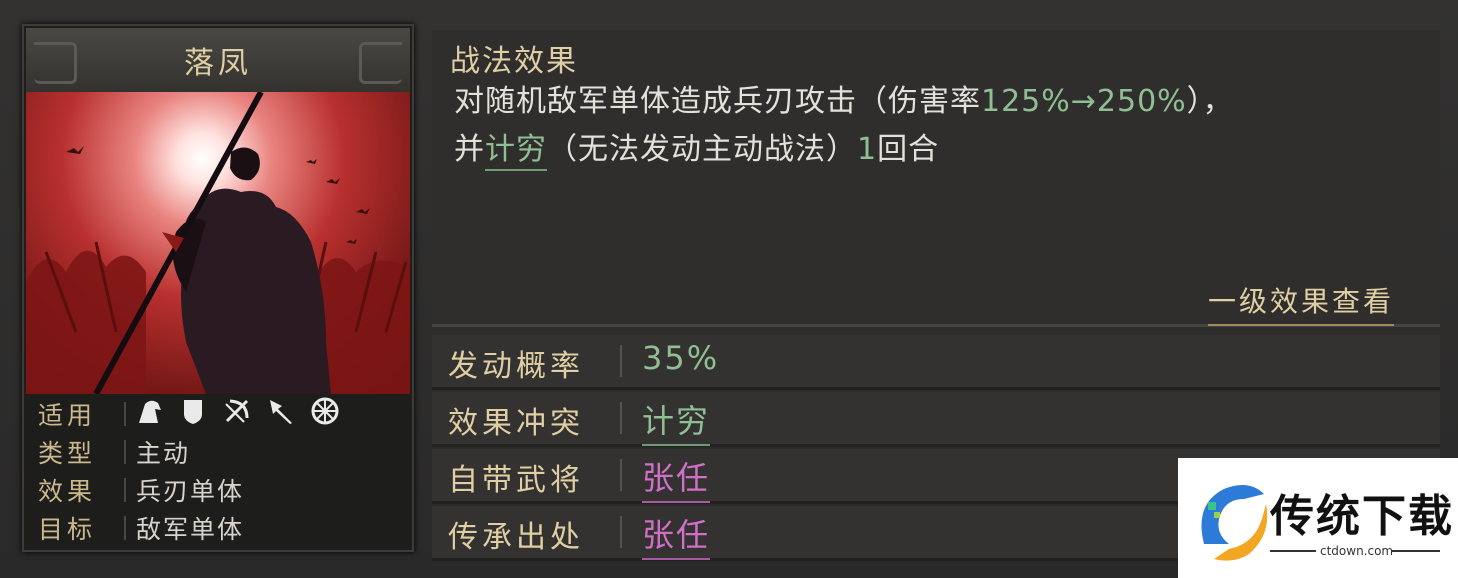 Image resolution: width=1458 pixels, height=578 pixels. Describe the element at coordinates (1357, 551) in the screenshot. I see `watermark-url: ctdown.com` at that location.